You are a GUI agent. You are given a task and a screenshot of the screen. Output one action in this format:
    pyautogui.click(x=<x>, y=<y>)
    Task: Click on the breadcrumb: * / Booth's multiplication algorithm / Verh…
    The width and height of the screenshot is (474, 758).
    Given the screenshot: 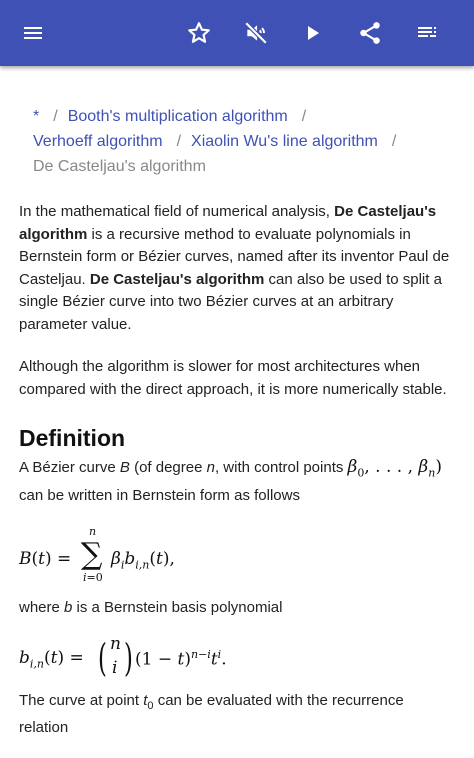 What is the action you would take?
    pyautogui.click(x=237, y=141)
    